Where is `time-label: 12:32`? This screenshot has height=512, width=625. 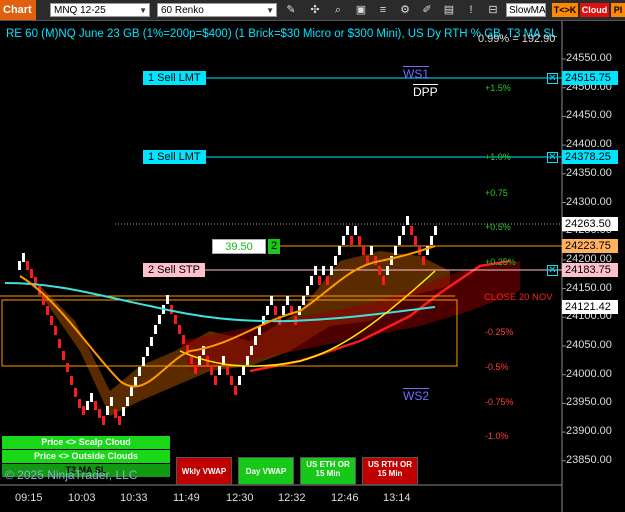 time-label: 12:32 is located at coordinates (292, 498).